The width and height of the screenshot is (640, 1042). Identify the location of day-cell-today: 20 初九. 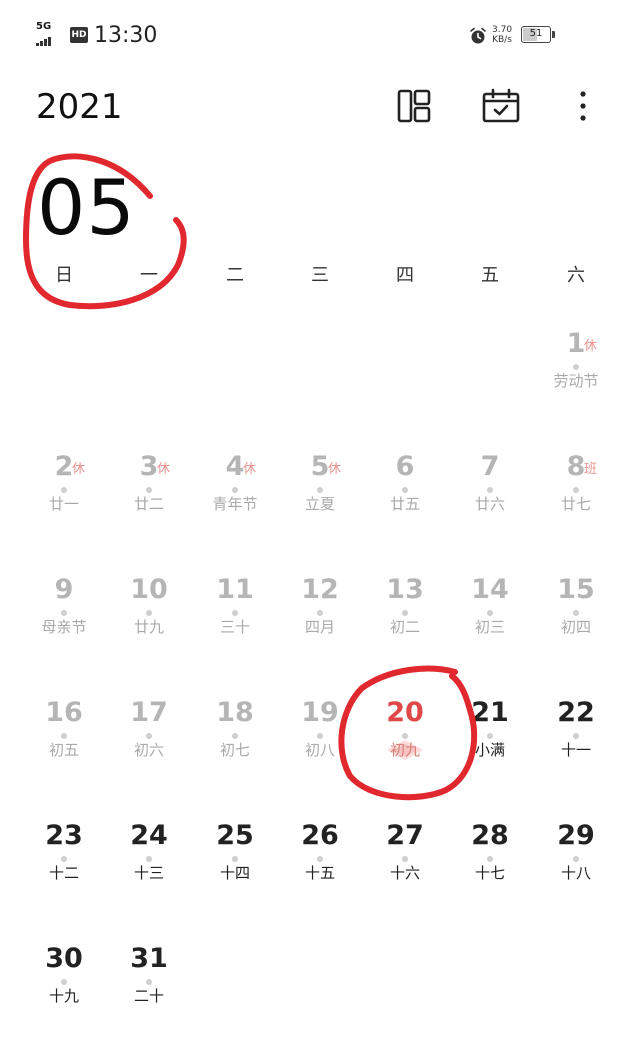
(405, 746).